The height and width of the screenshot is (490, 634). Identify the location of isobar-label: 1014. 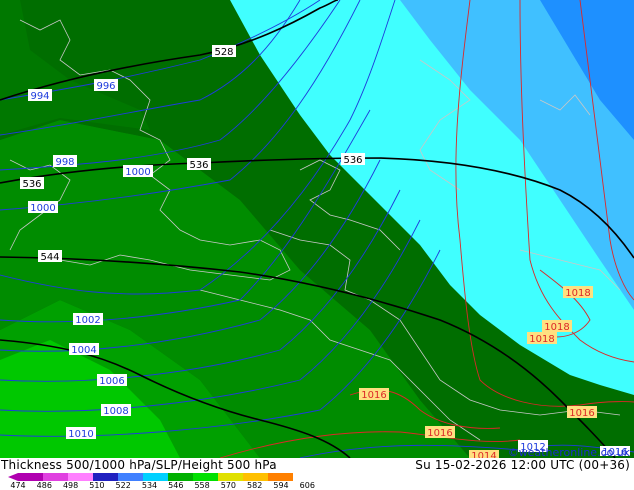
(483, 454).